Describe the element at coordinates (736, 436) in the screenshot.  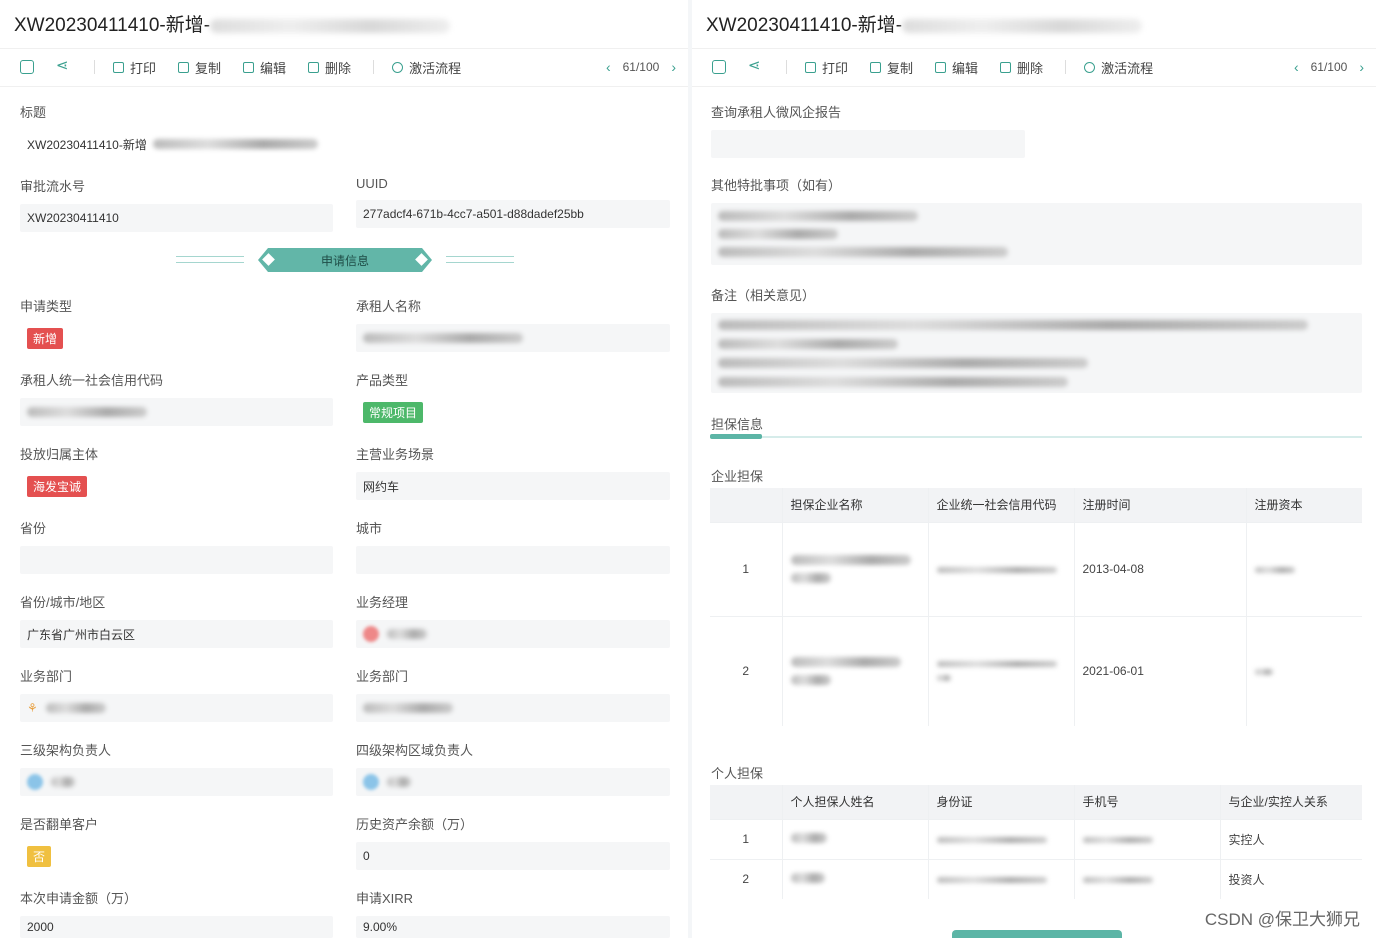
I see `active-tab-indicator` at that location.